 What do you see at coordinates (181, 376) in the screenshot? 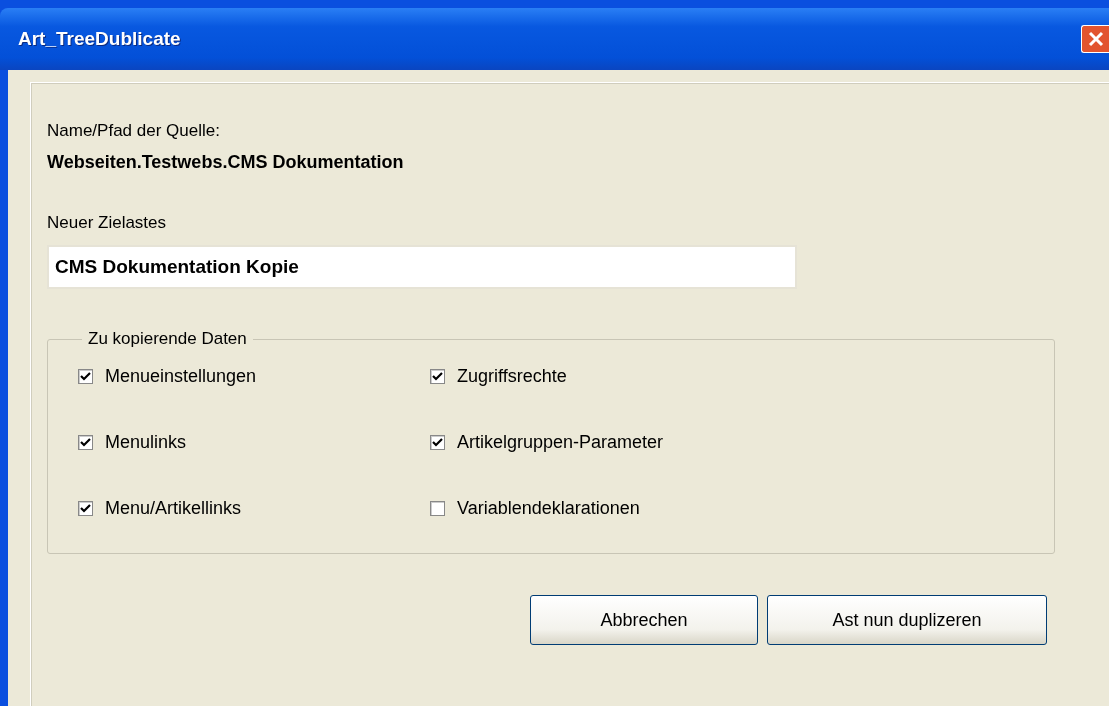
I see `checkbox-label: Menueinstellungen` at bounding box center [181, 376].